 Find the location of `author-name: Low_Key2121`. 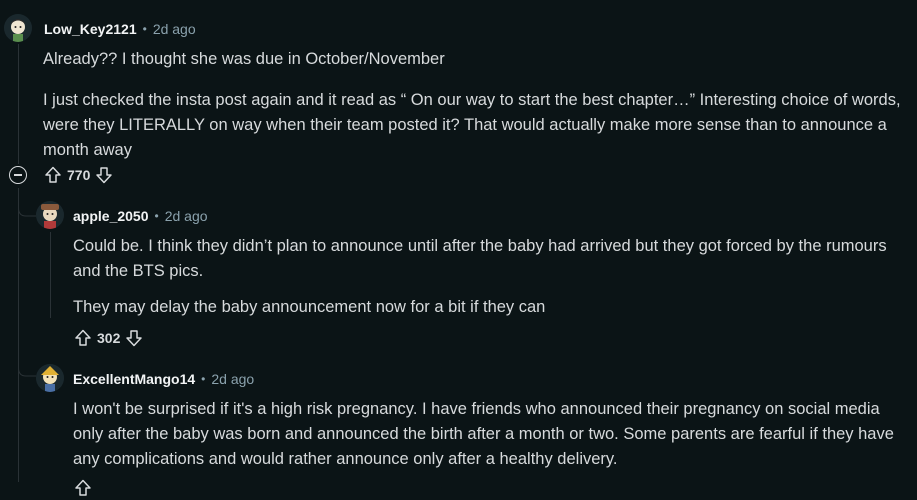

author-name: Low_Key2121 is located at coordinates (90, 29).